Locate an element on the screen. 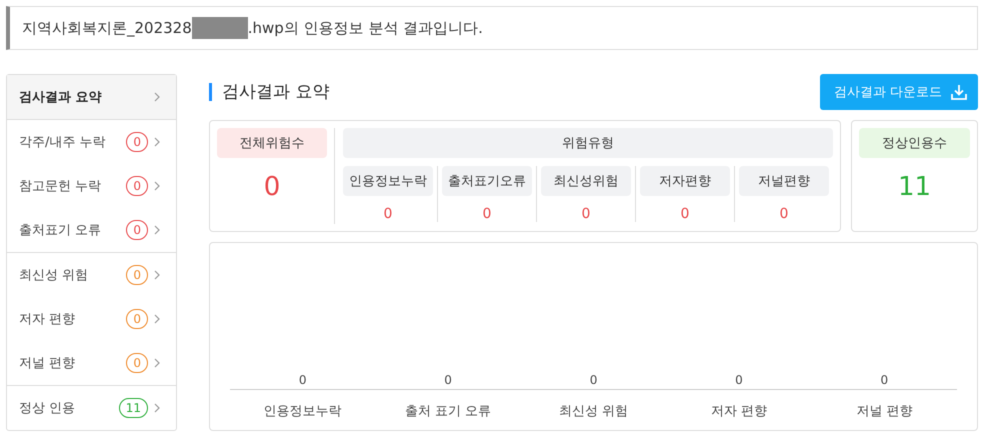 Image resolution: width=987 pixels, height=436 pixels. item-label: 저널 편향 is located at coordinates (47, 363).